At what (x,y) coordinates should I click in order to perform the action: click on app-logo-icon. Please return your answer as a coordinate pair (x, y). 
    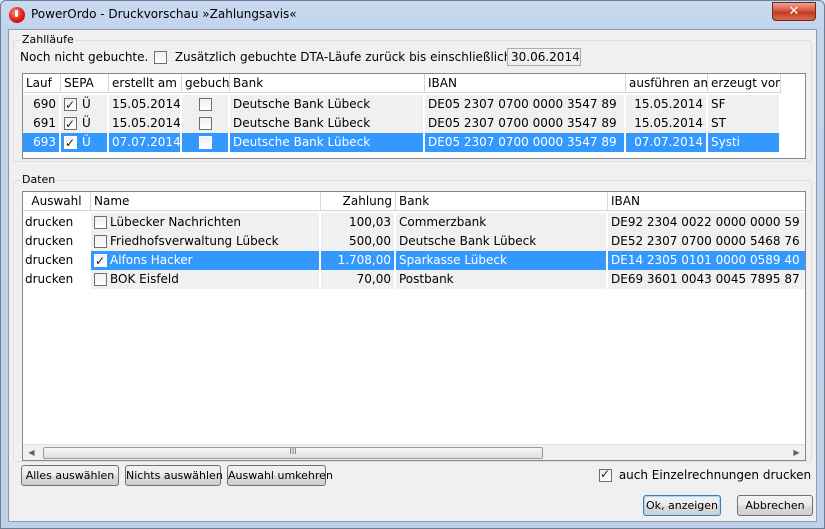
    Looking at the image, I should click on (17, 15).